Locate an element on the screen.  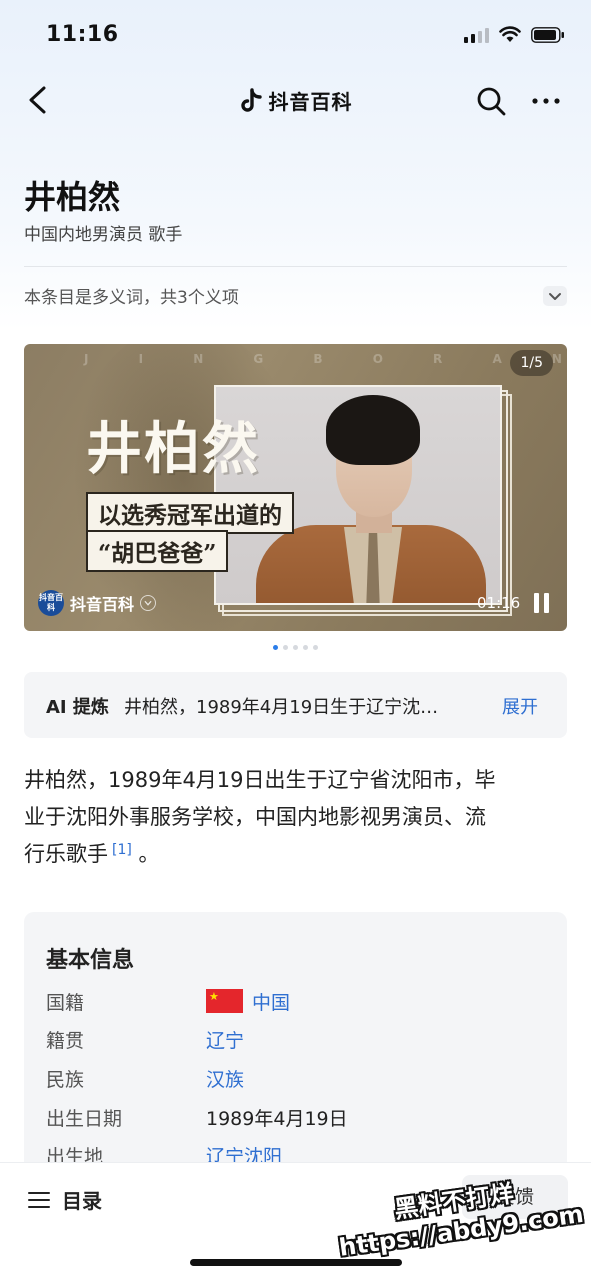
search-icon is located at coordinates (491, 101).